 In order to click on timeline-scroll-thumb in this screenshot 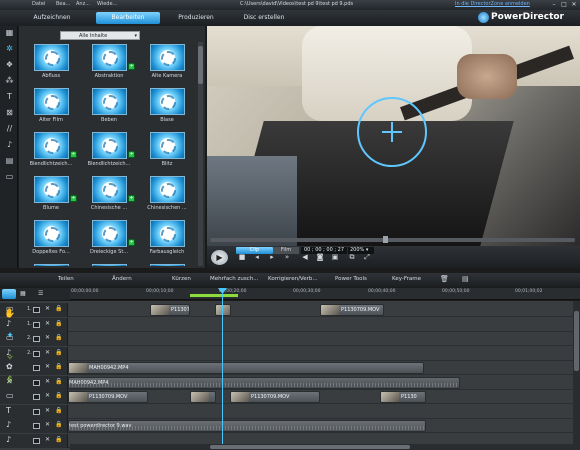, I will do `click(576, 341)`.